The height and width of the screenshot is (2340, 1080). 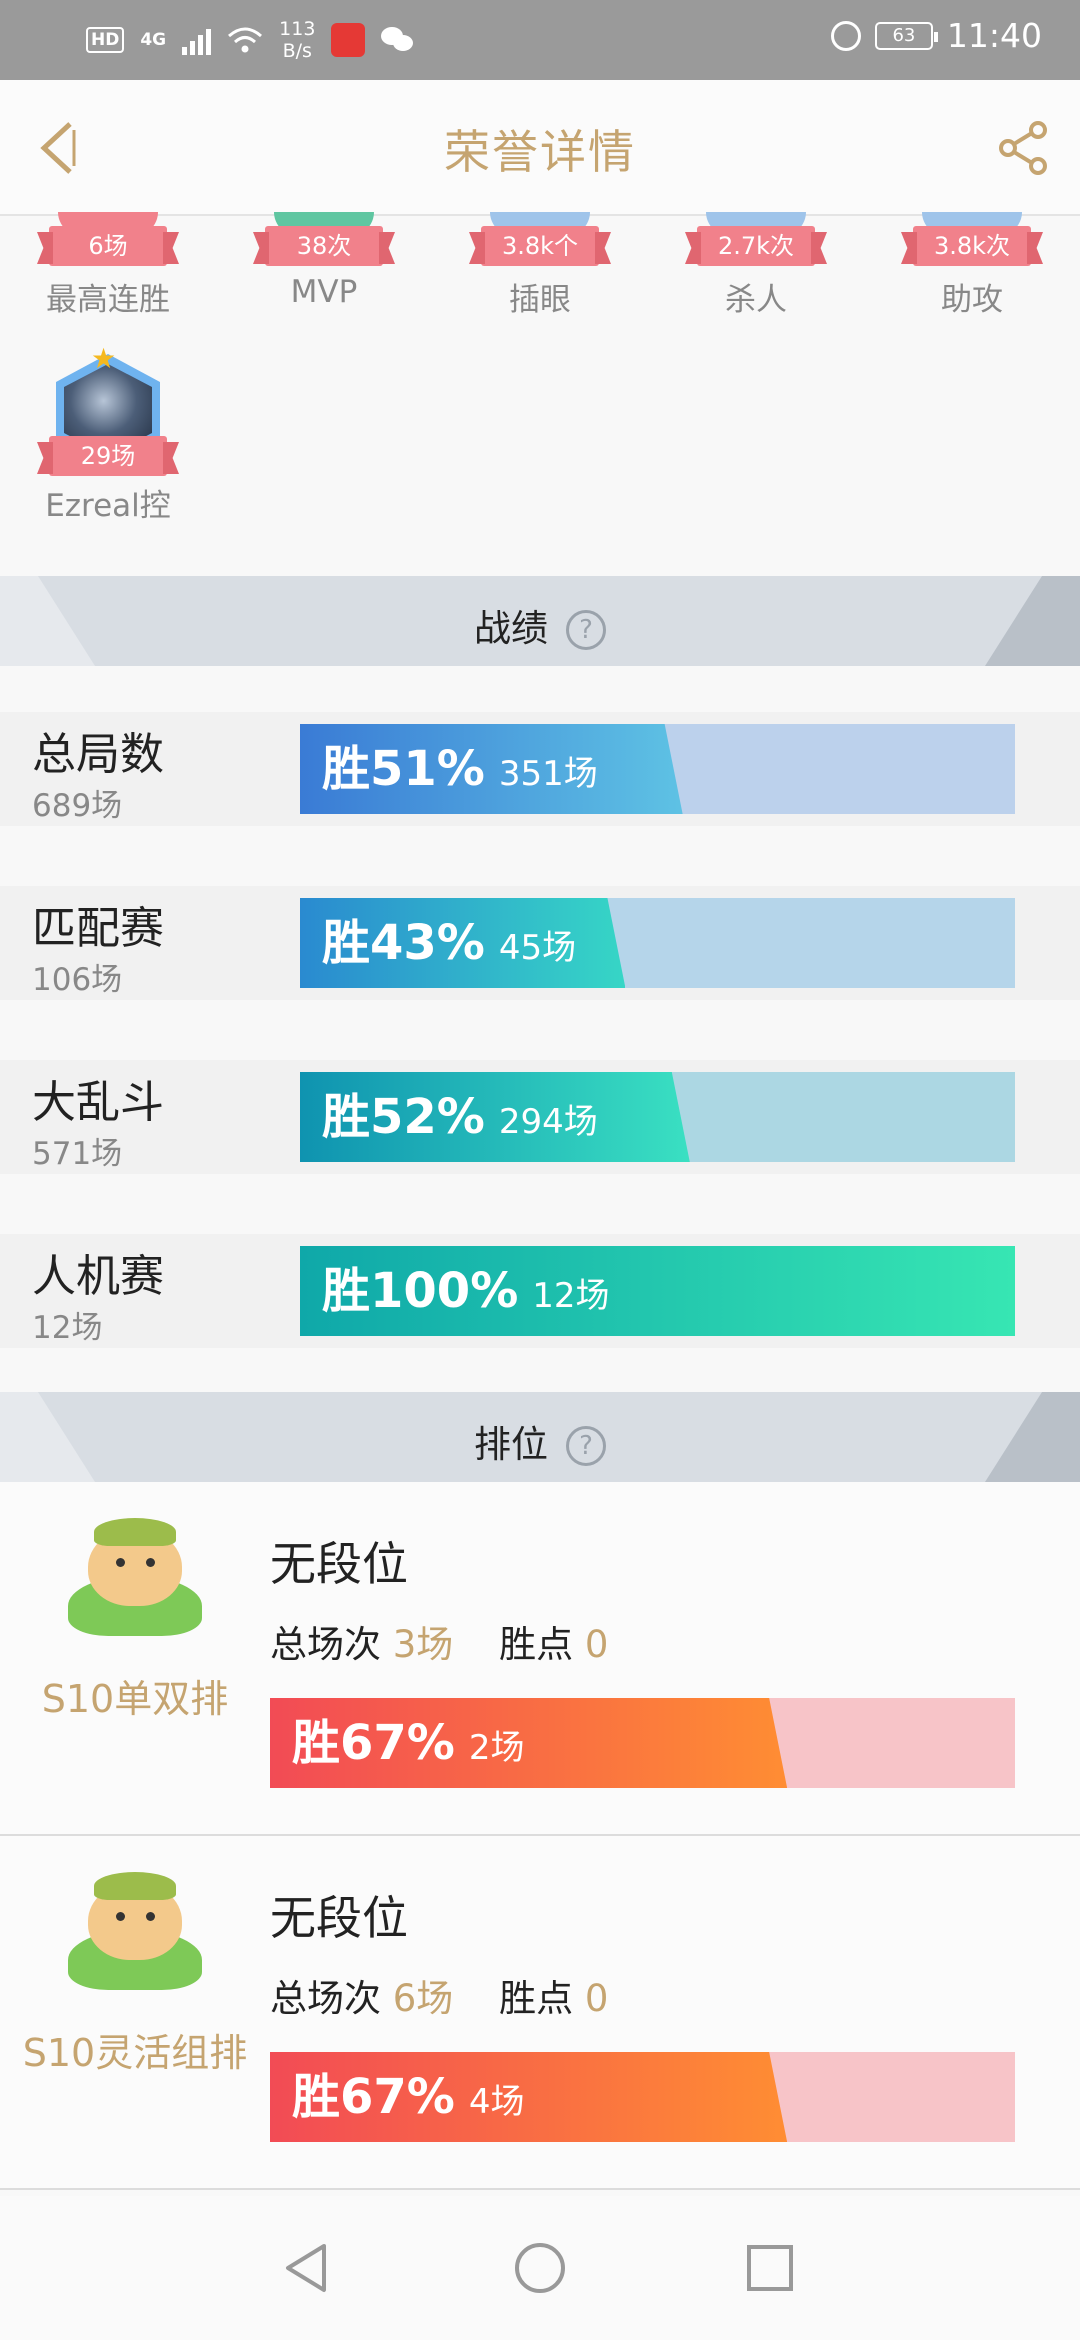 I want to click on win-percent: 胜100%, so click(x=420, y=1291).